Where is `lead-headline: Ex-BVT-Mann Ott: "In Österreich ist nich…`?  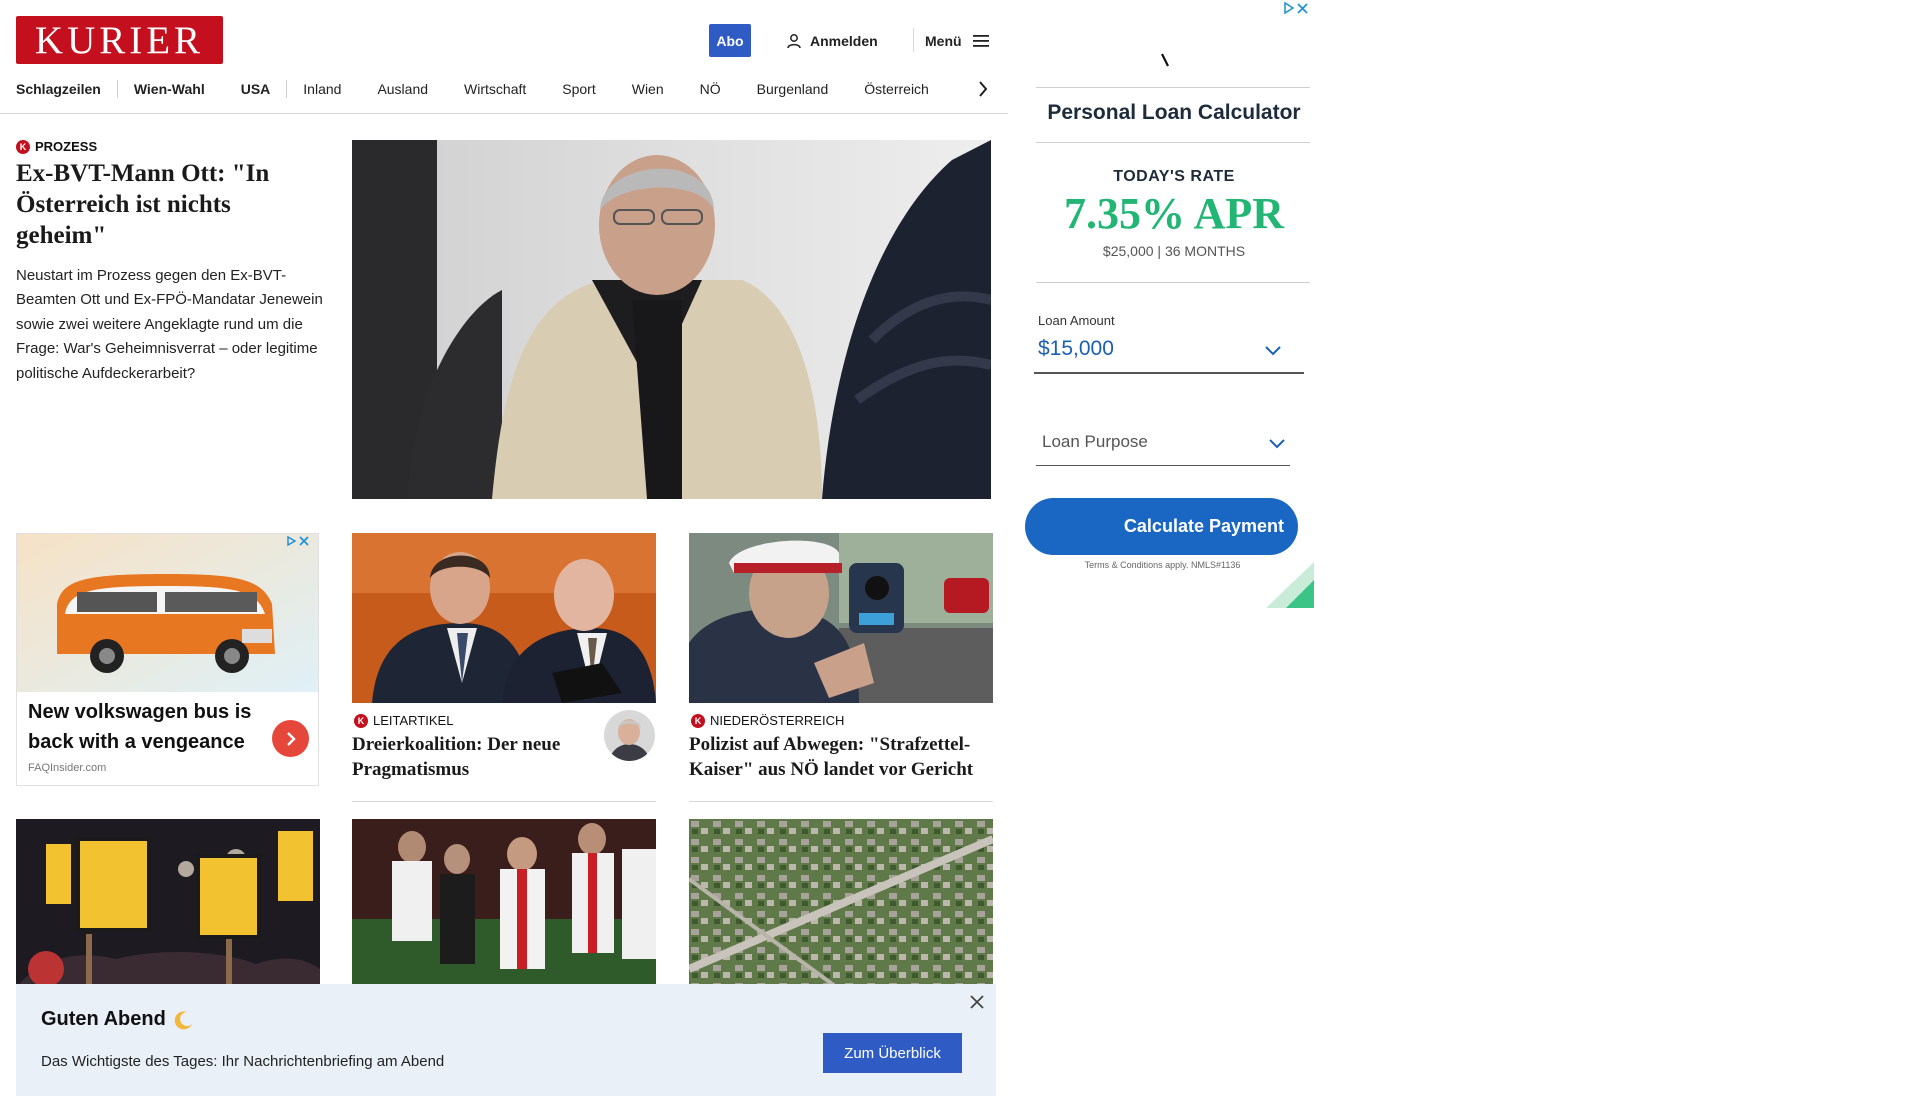
lead-headline: Ex-BVT-Mann Ott: "In Österreich ist nich… is located at coordinates (166, 204).